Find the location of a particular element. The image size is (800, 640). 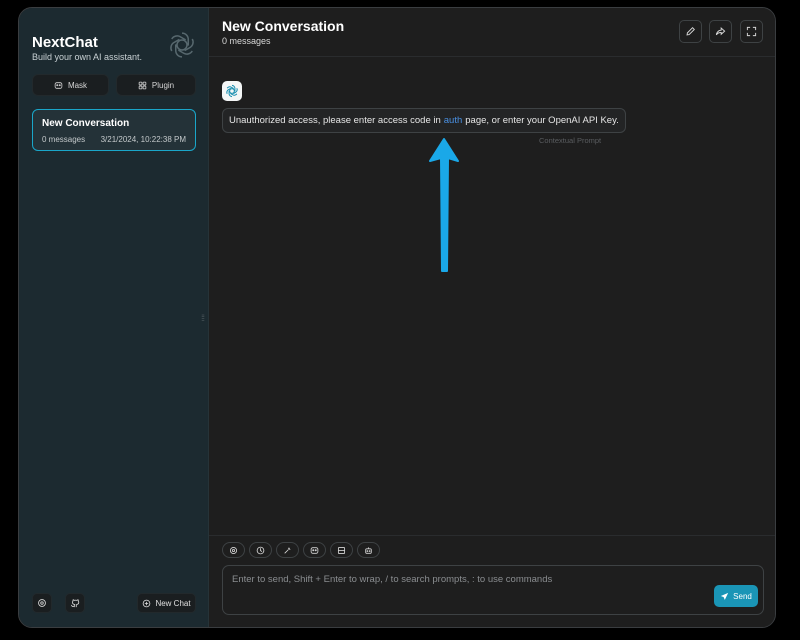

chat-item-count: 0 messages is located at coordinates (64, 139).